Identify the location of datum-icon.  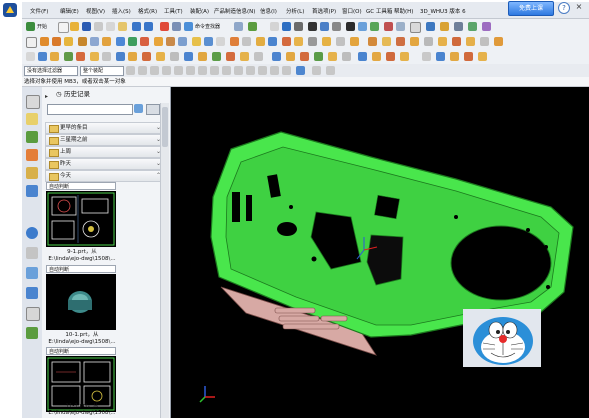
(94, 41).